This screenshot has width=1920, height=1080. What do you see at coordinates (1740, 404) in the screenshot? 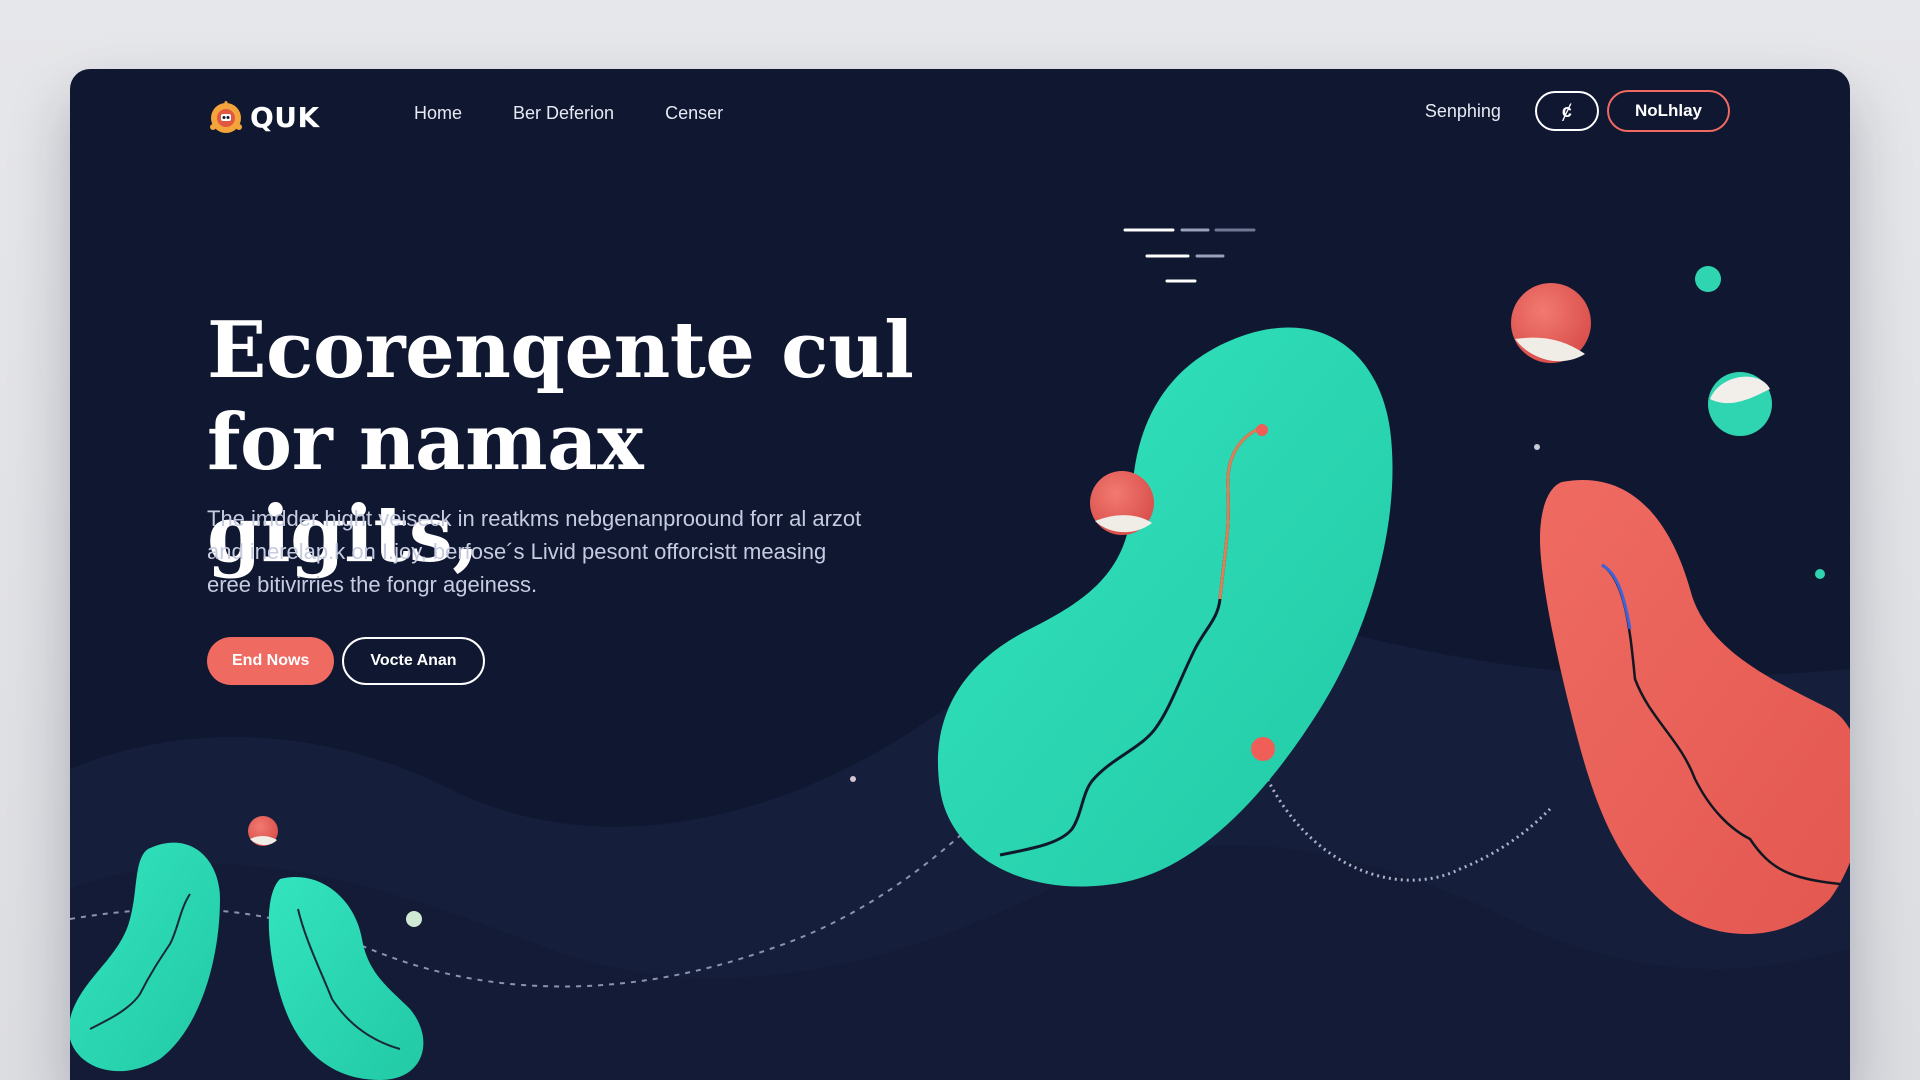
I see `mint-sphere-icon` at bounding box center [1740, 404].